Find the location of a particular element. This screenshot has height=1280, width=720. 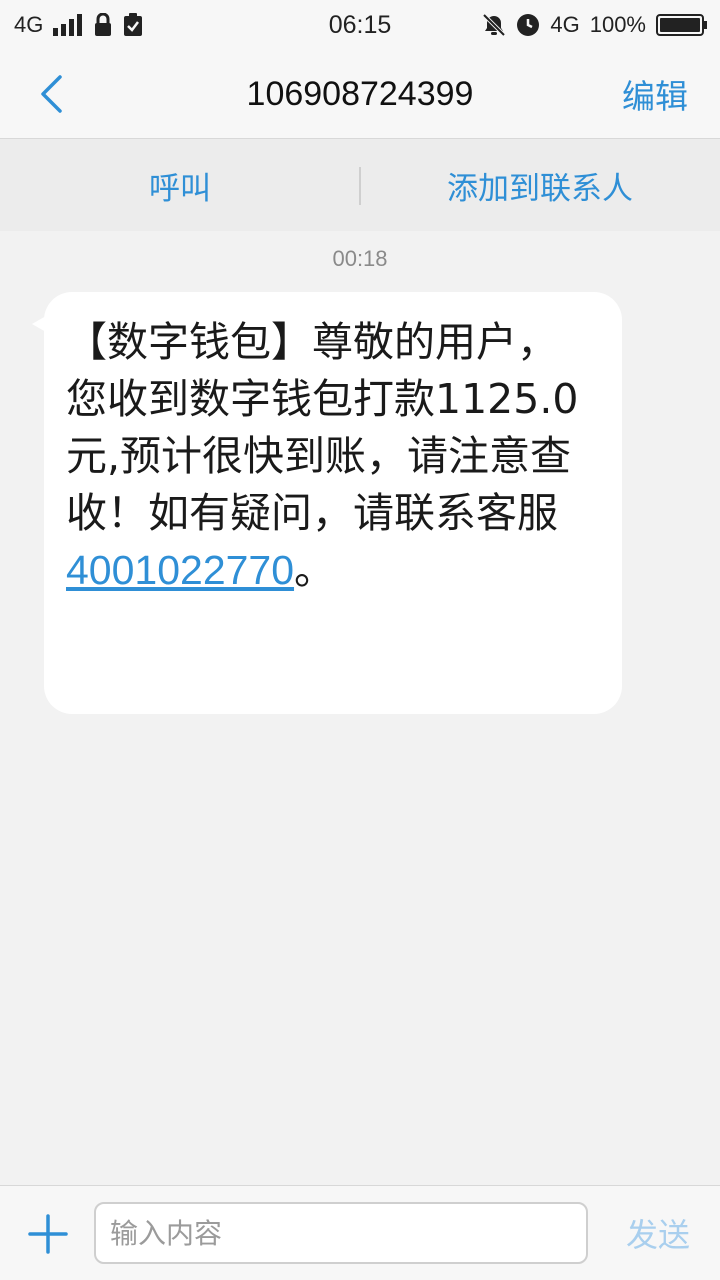

message-timestamp: 00:18 is located at coordinates (360, 258).